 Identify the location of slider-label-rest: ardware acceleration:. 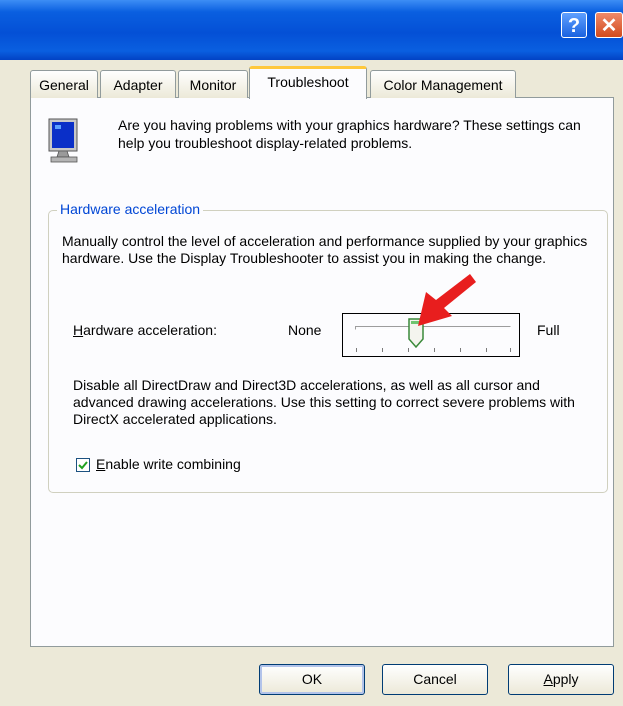
(150, 330).